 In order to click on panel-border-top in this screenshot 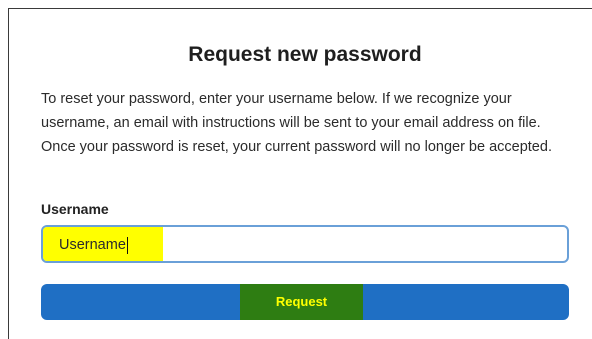, I will do `click(300, 8)`.